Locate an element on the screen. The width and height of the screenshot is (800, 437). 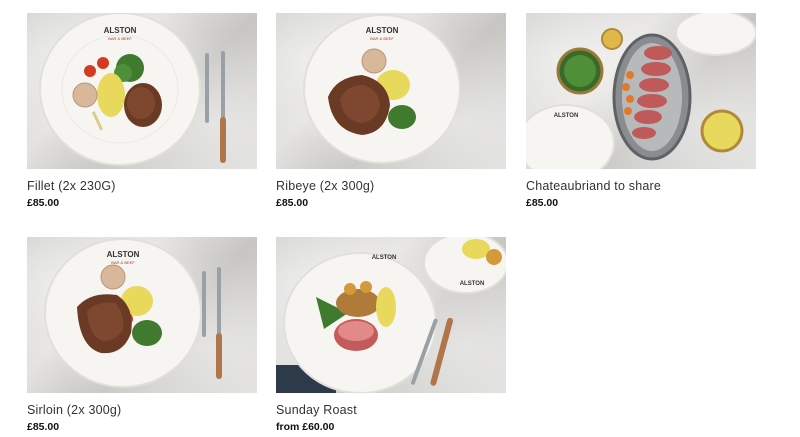
product-image-sunday-roast: ALSTON ALSTON is located at coordinates (391, 315).